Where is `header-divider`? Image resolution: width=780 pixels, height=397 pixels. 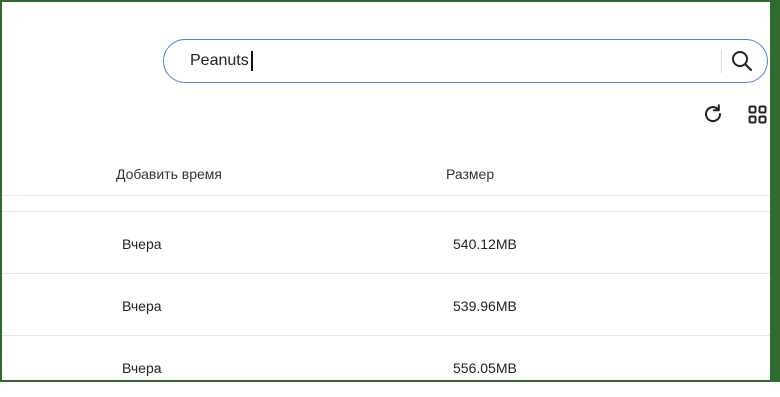 header-divider is located at coordinates (386, 195).